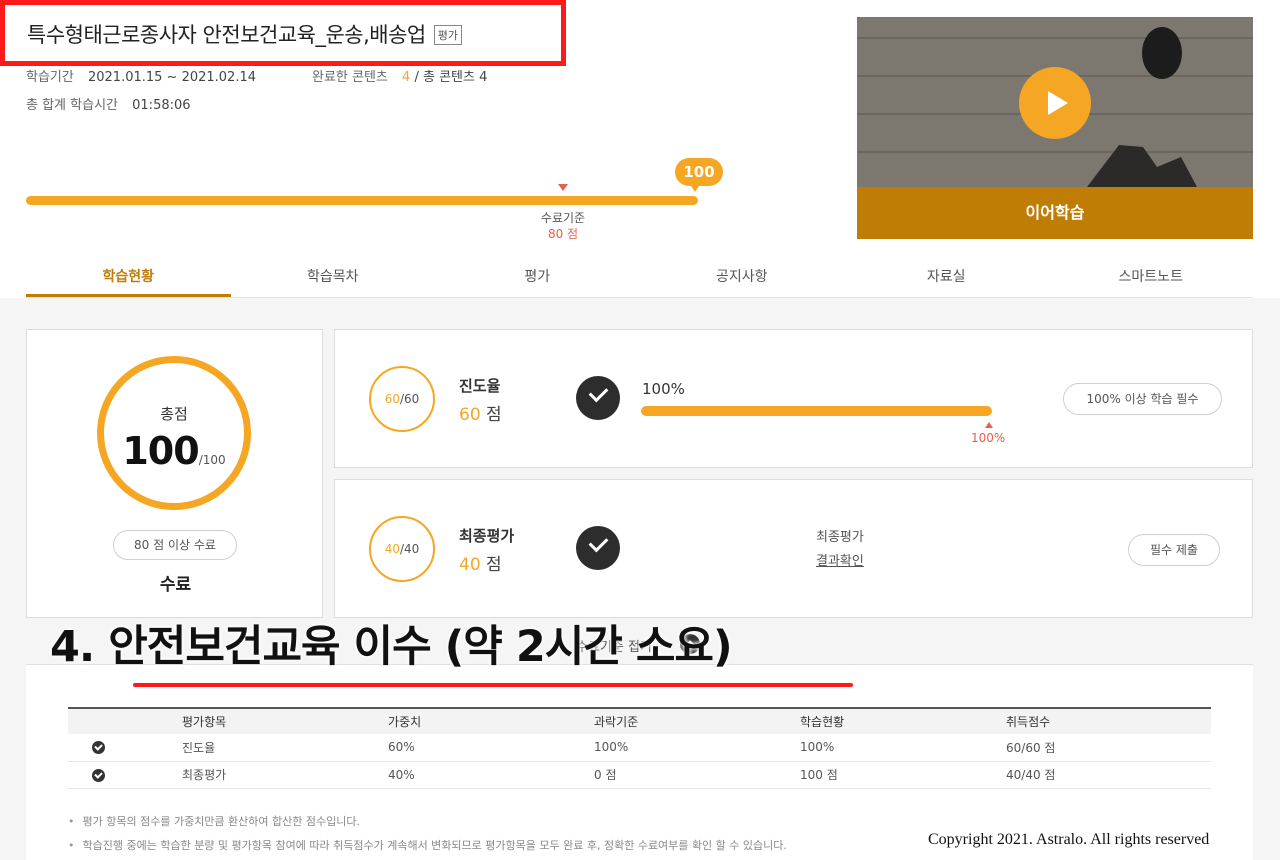 Image resolution: width=1280 pixels, height=860 pixels. What do you see at coordinates (793, 398) in the screenshot?
I see `progress-rate-card: 60/60 진도율 60 점 100% 100% 100% 이상 학습 필수` at bounding box center [793, 398].